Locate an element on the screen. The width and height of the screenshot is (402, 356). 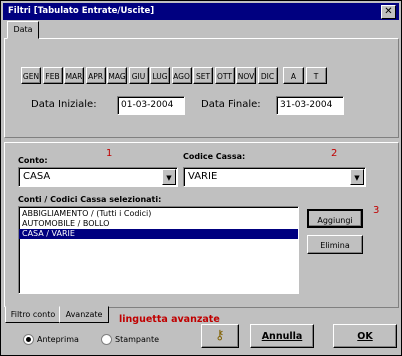
month-button-set: SET is located at coordinates (203, 75).